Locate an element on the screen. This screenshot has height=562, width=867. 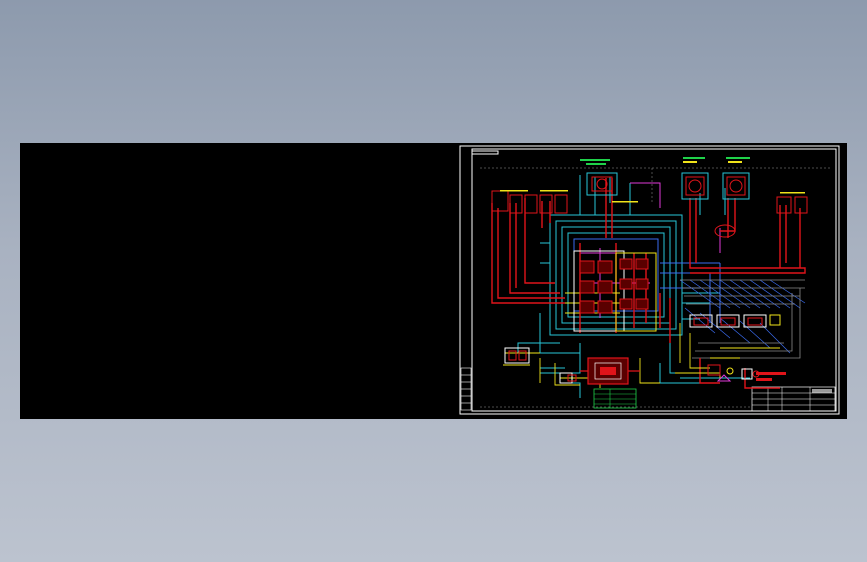
bottom-main-equipment is located at coordinates (610, 371).